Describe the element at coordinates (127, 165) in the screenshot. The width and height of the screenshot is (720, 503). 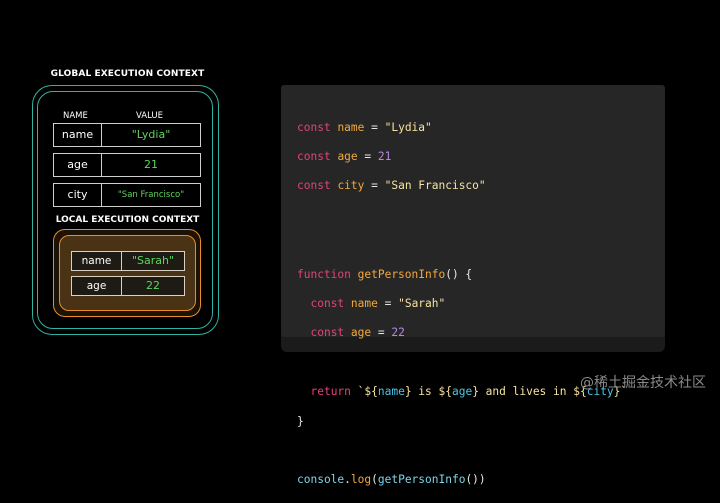
I see `global-var-row: age 21` at that location.